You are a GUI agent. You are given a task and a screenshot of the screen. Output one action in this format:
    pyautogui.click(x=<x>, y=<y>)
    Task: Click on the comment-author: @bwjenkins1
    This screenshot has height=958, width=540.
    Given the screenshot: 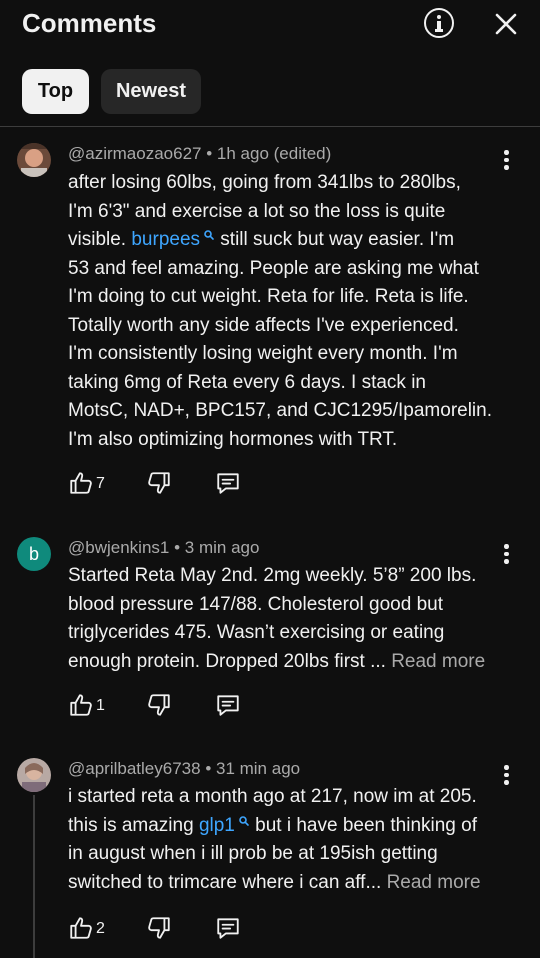 What is the action you would take?
    pyautogui.click(x=118, y=547)
    